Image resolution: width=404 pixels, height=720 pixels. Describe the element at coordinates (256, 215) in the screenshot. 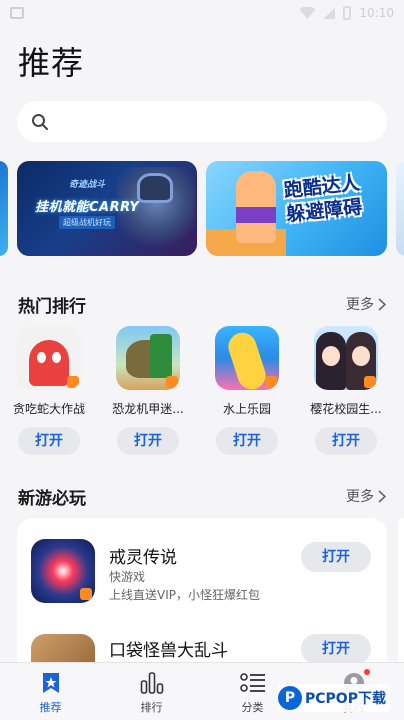

I see `runner-shorts-illustration` at that location.